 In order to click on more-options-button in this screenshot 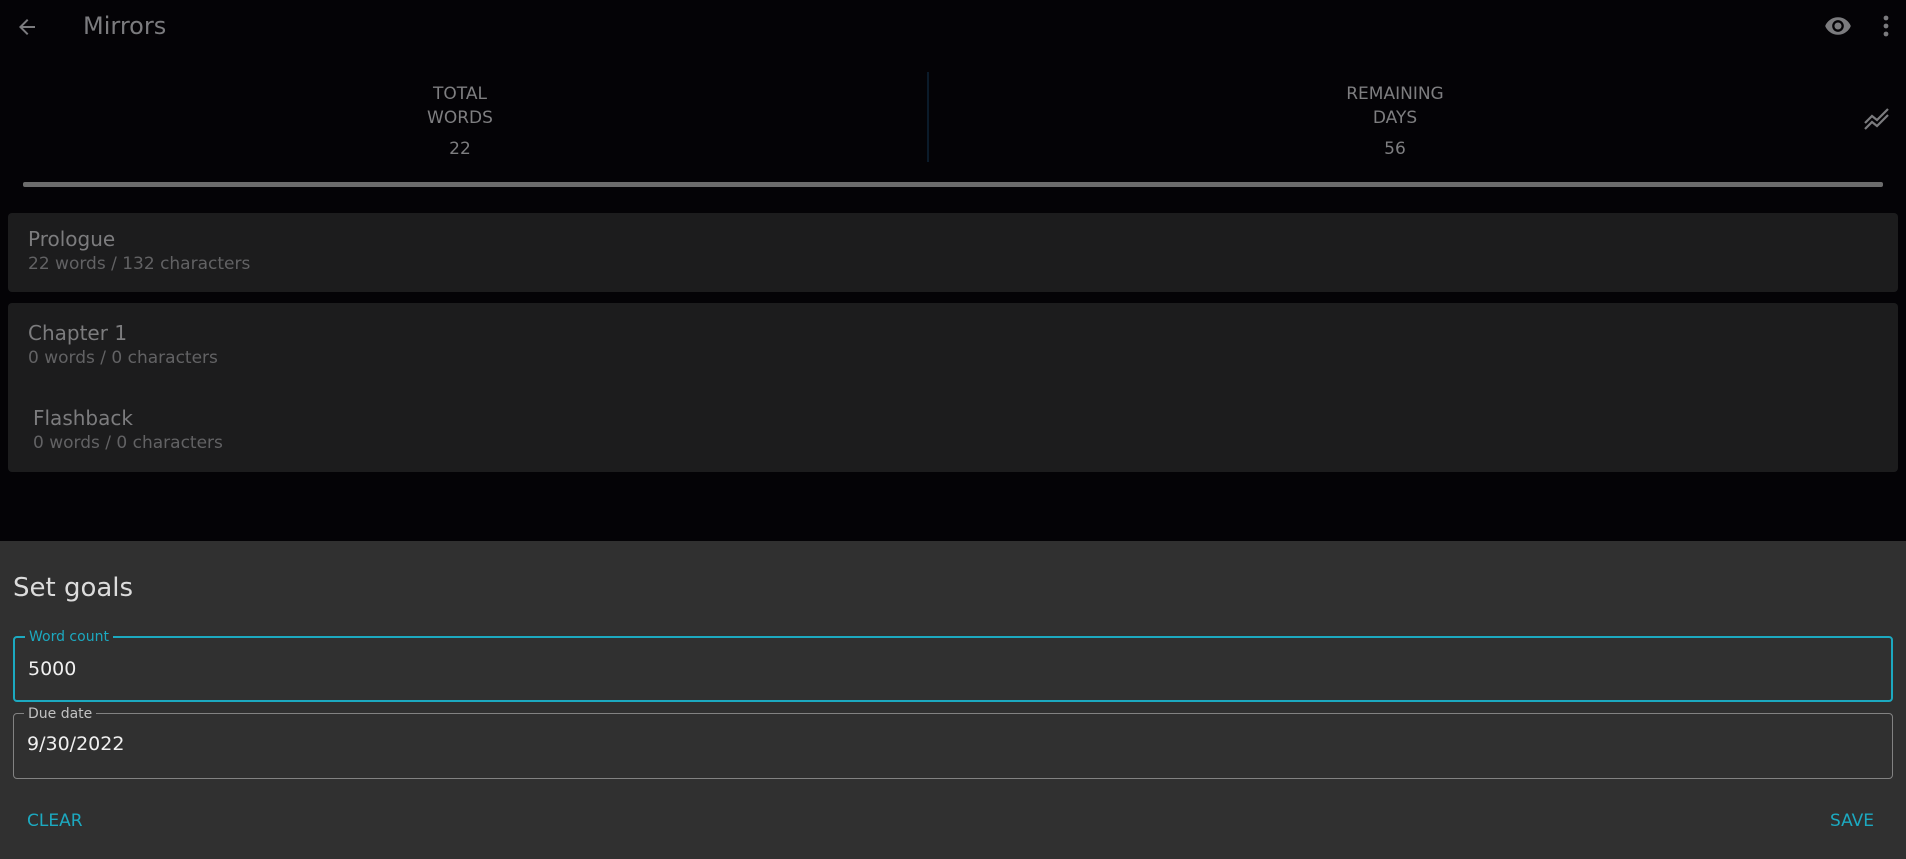, I will do `click(1886, 26)`.